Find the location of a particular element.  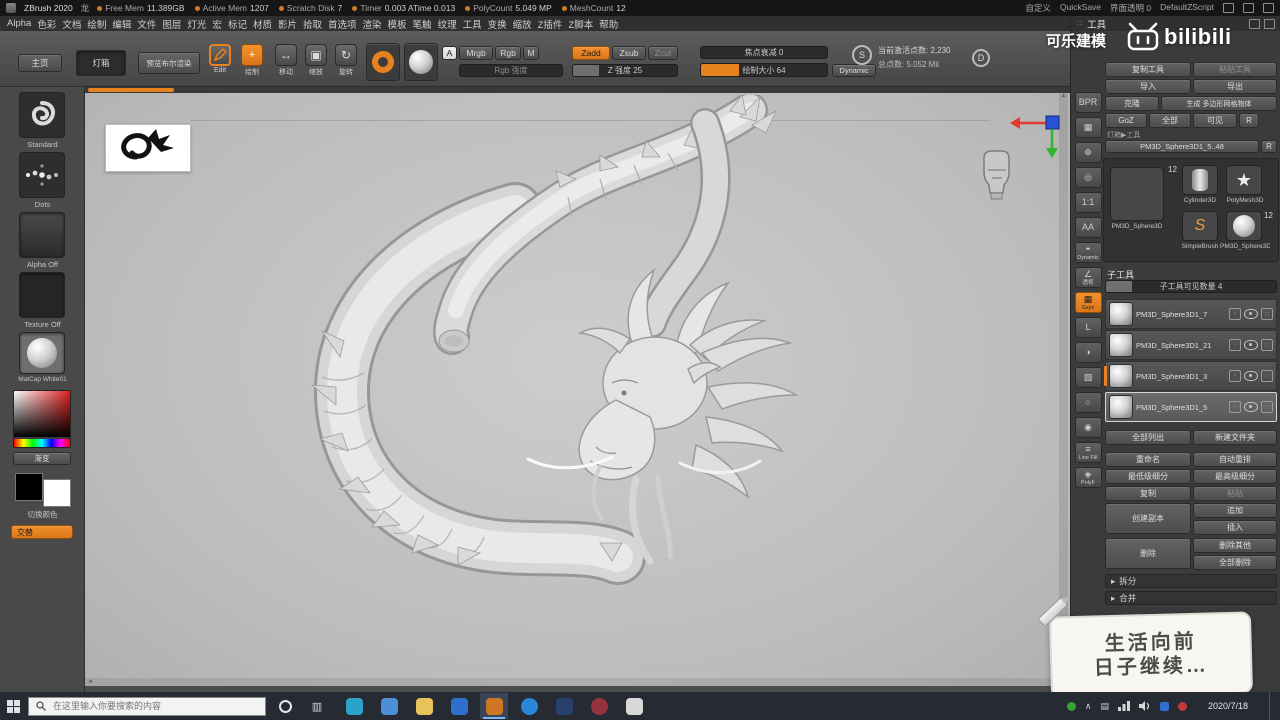

zsub-button: Zsub is located at coordinates (629, 53).